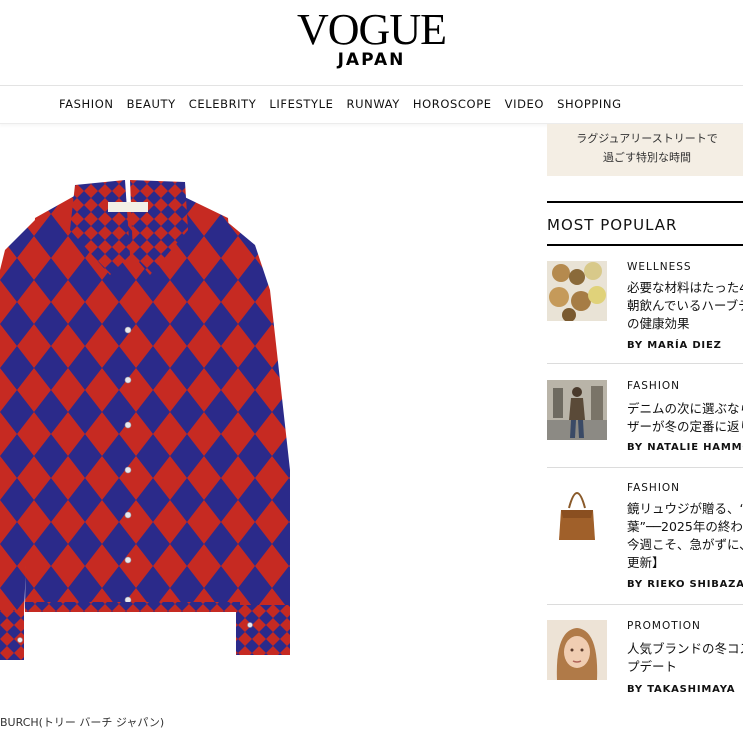 This screenshot has width=743, height=743. I want to click on article-headline-line: デニムの次に選ぶなら, so click(685, 409).